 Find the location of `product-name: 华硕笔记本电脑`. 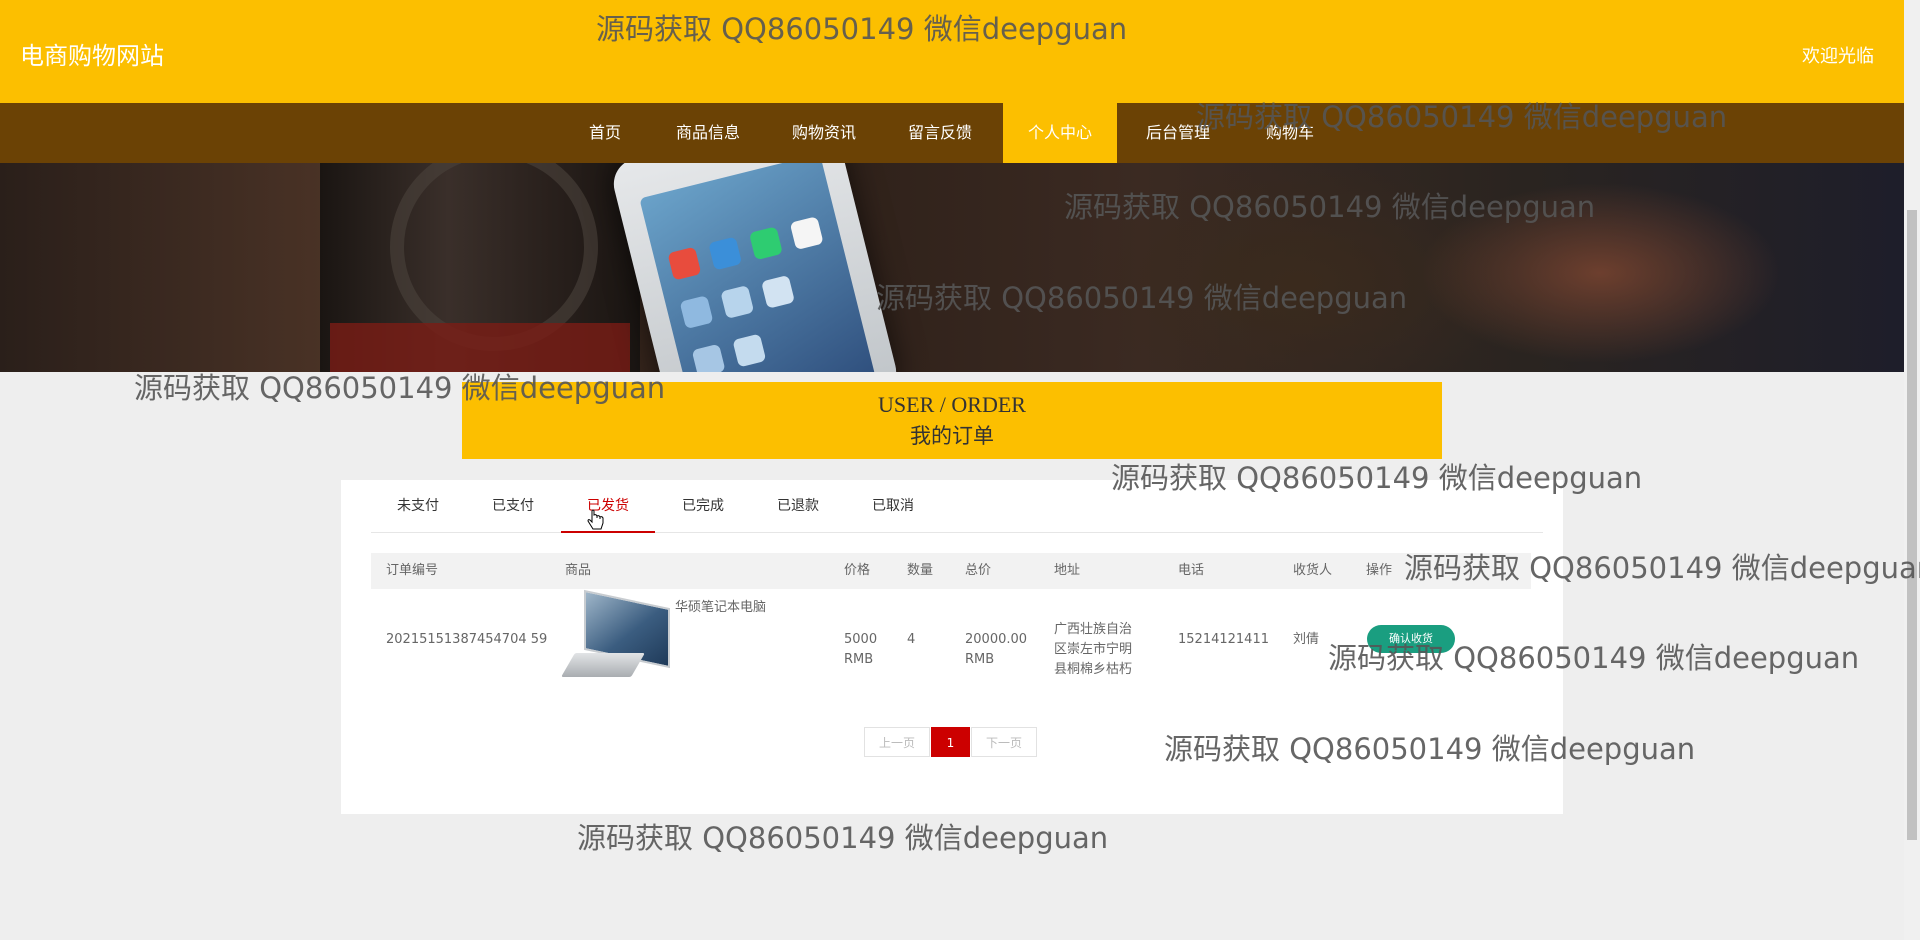

product-name: 华硕笔记本电脑 is located at coordinates (720, 608).